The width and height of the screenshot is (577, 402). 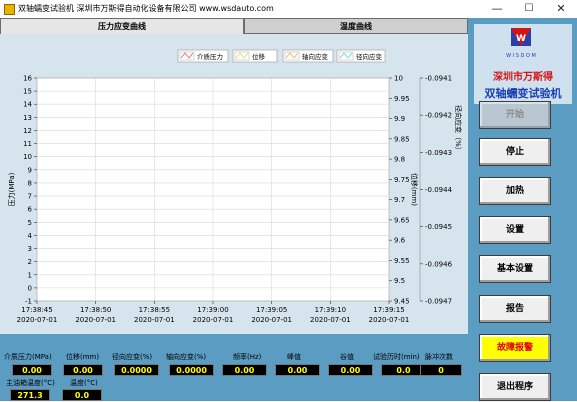 What do you see at coordinates (83, 370) in the screenshot?
I see `reading-value-displacement: 0.00` at bounding box center [83, 370].